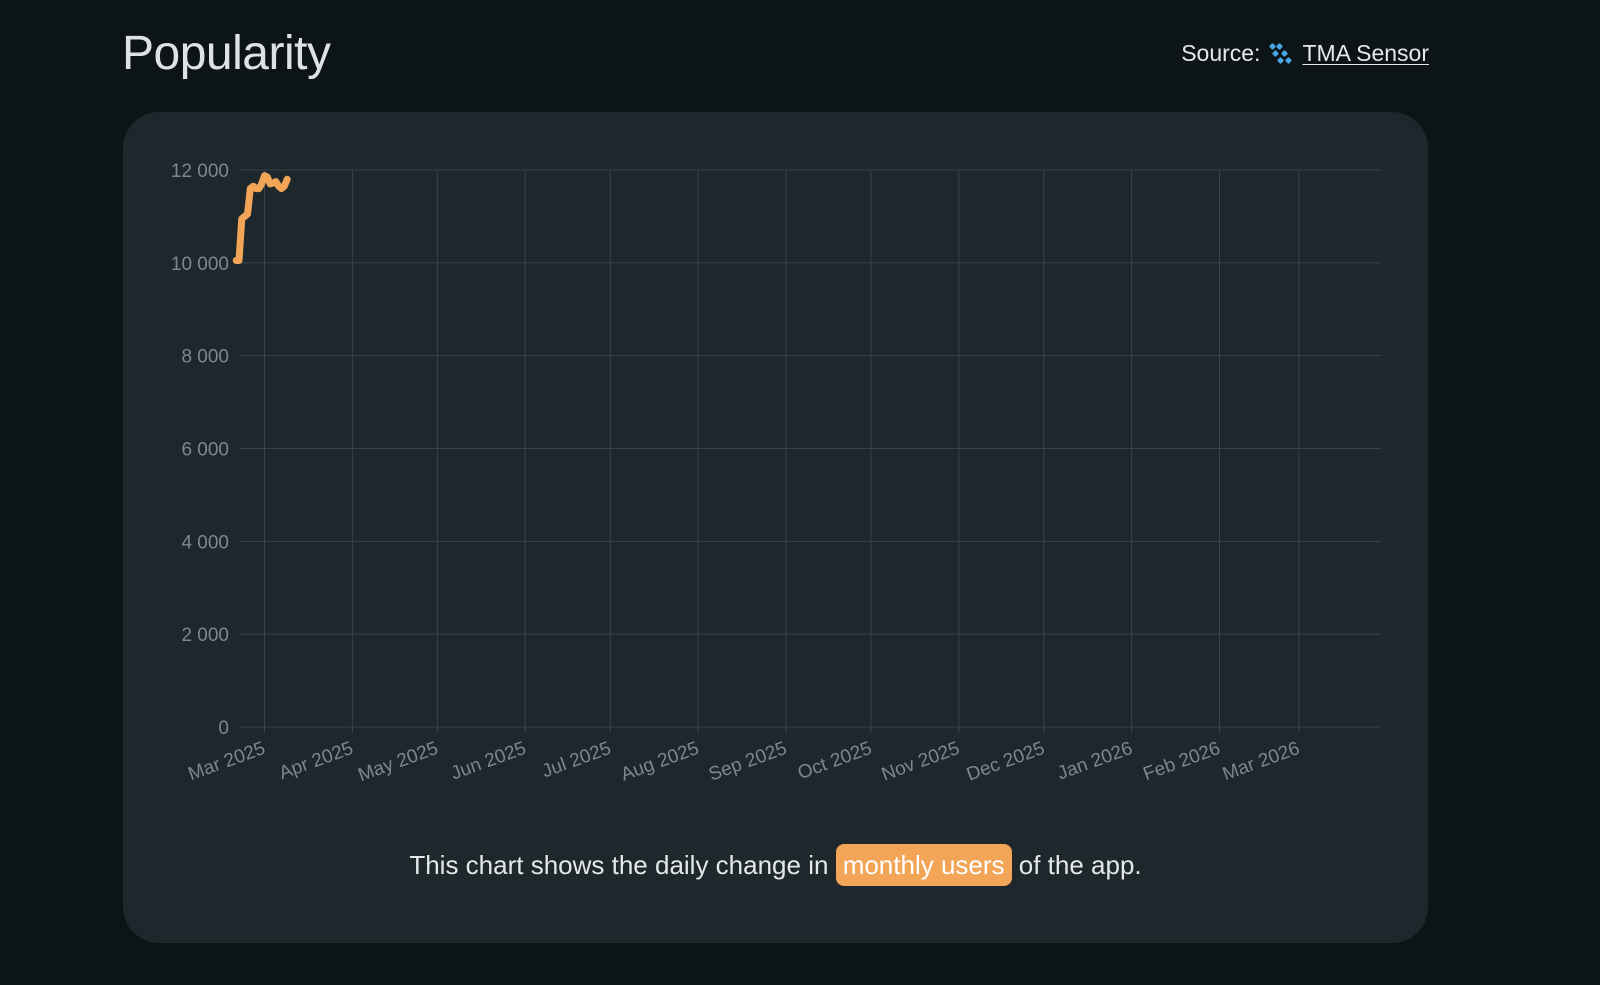  Describe the element at coordinates (227, 761) in the screenshot. I see `x-tick-label: Mar 2025` at that location.